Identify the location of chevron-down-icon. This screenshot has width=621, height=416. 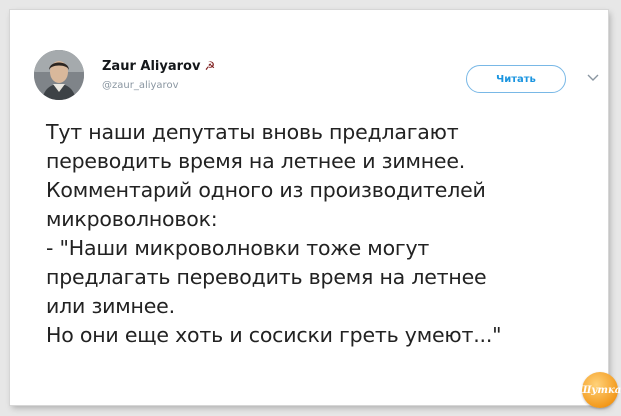
(593, 77).